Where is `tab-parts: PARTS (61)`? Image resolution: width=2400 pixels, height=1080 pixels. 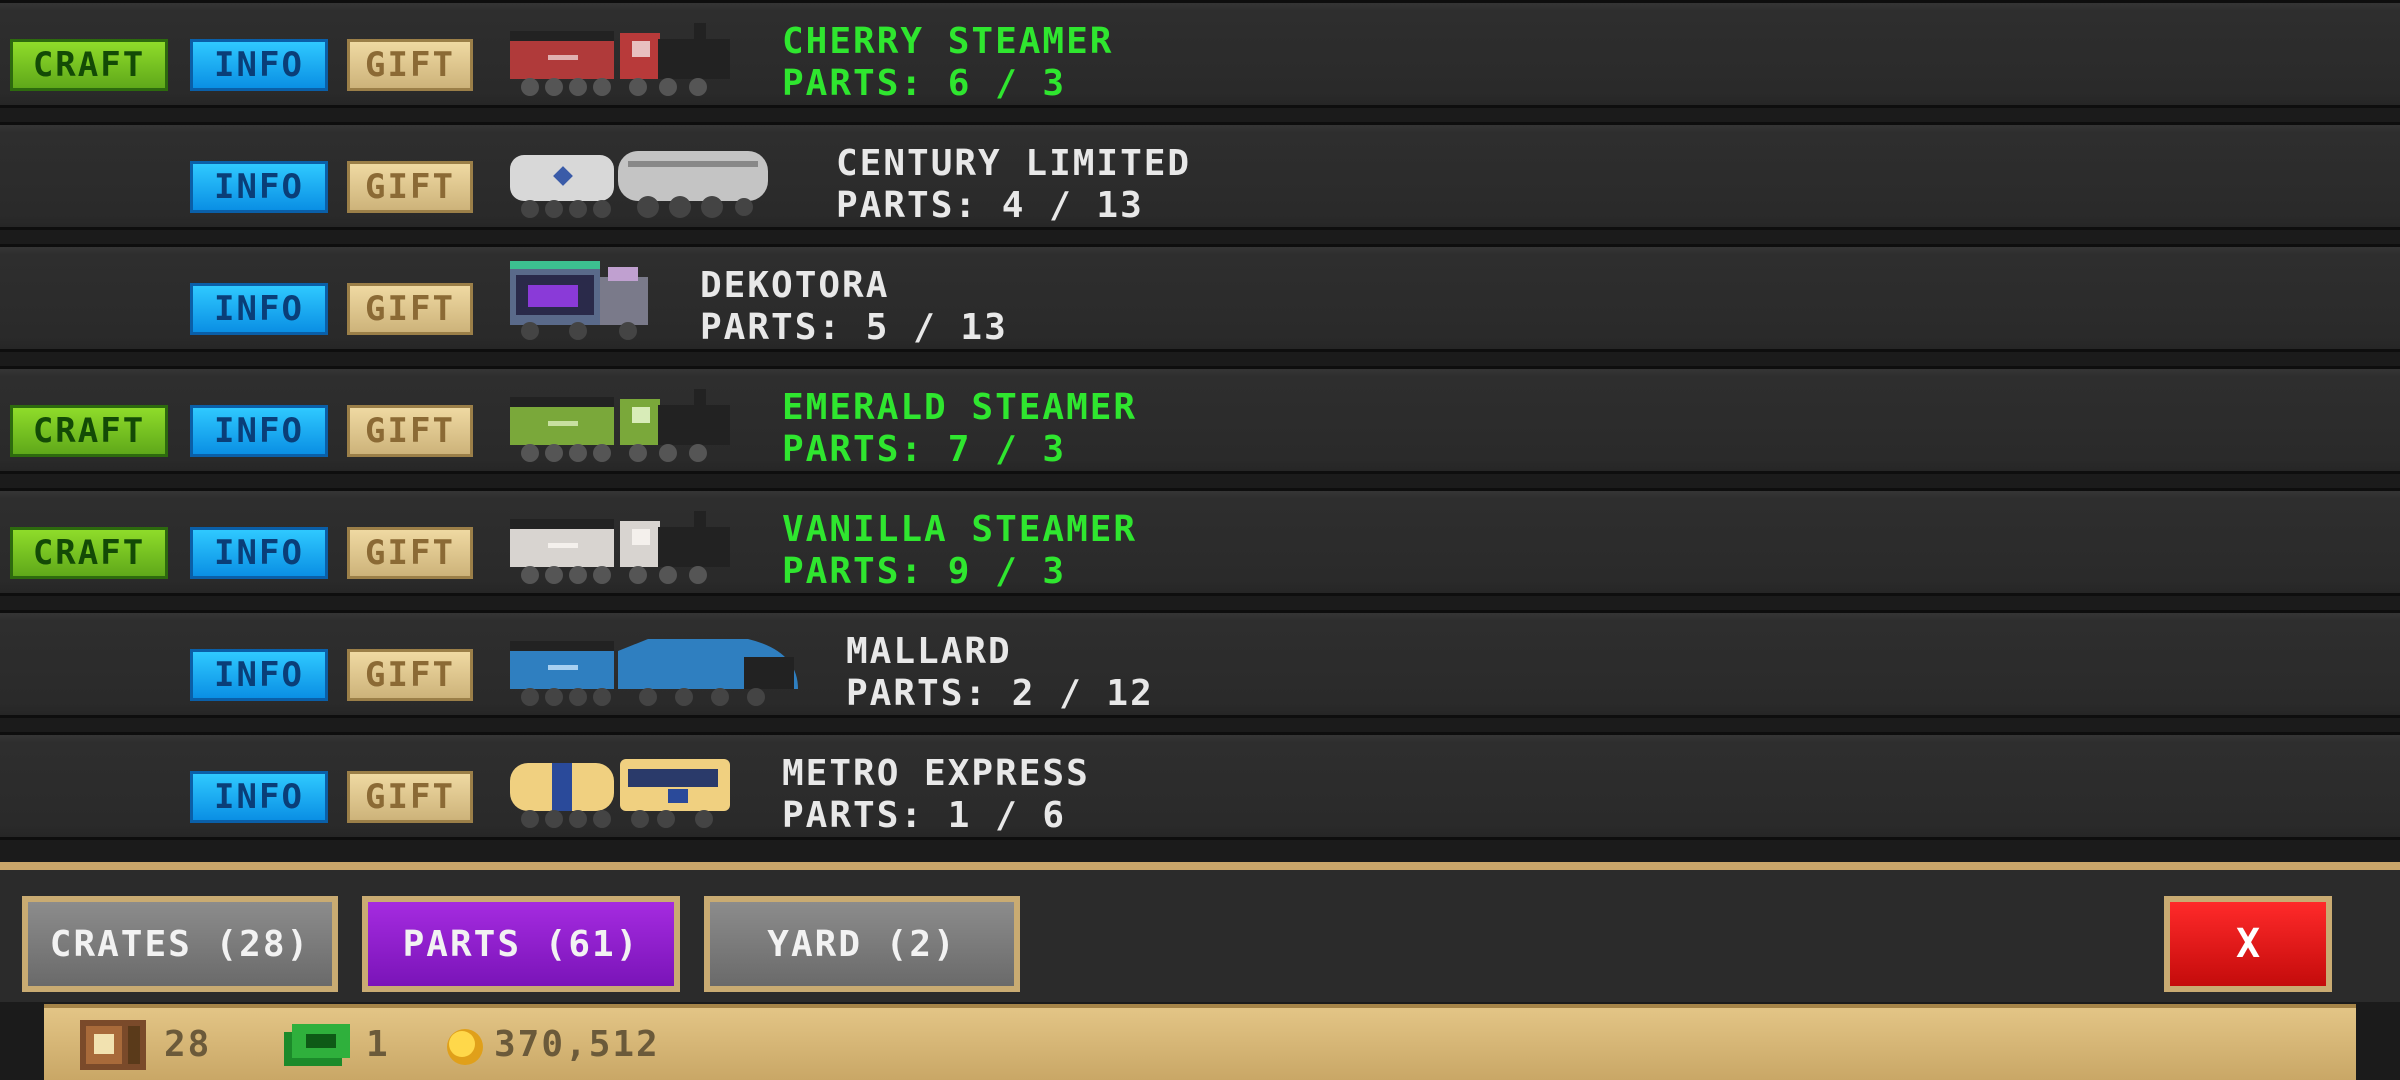
tab-parts: PARTS (61) is located at coordinates (521, 944).